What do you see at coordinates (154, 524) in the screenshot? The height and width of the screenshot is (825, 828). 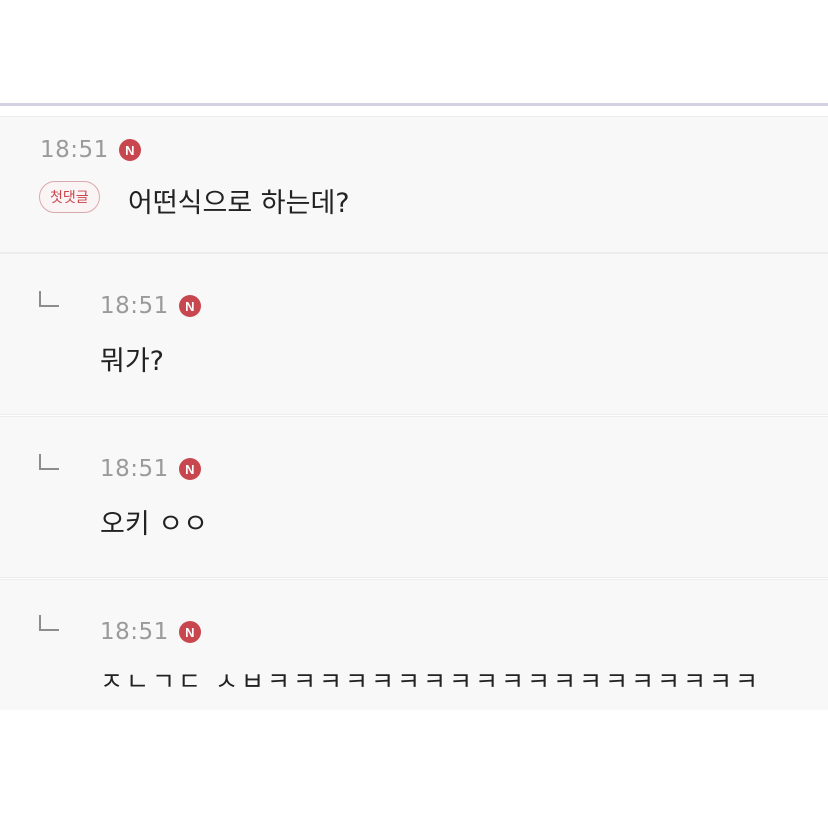 I see `comment-text: 오키 ㅇㅇ` at bounding box center [154, 524].